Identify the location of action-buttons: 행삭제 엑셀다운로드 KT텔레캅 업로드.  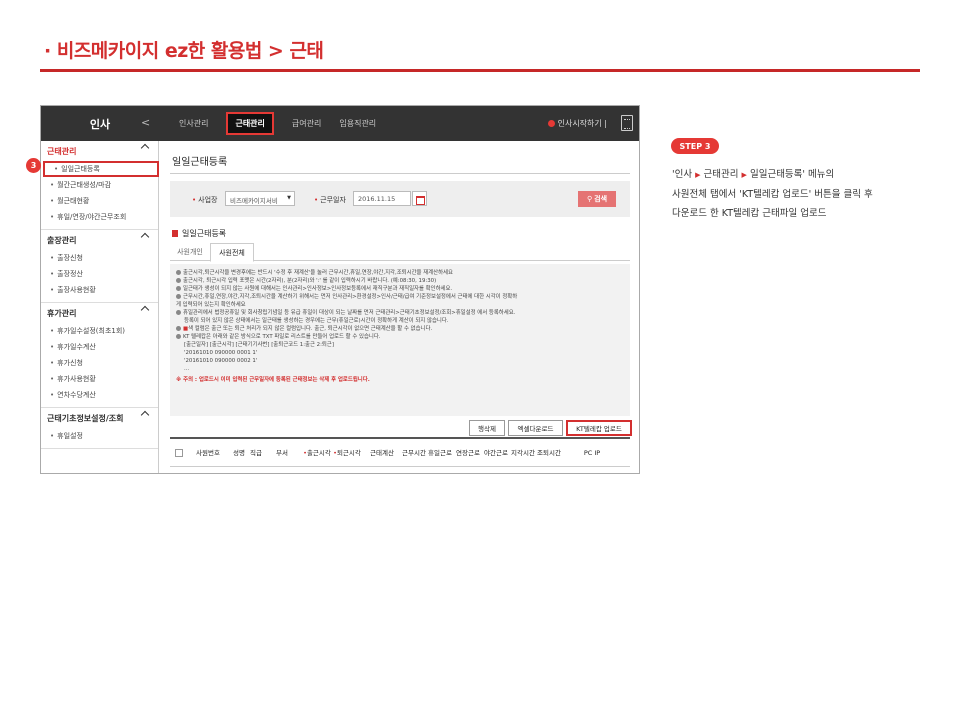
(401, 427).